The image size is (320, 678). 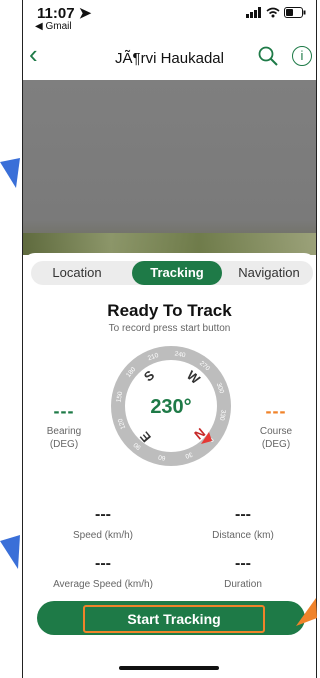 I want to click on course-label: Course (DEG), so click(x=276, y=438).